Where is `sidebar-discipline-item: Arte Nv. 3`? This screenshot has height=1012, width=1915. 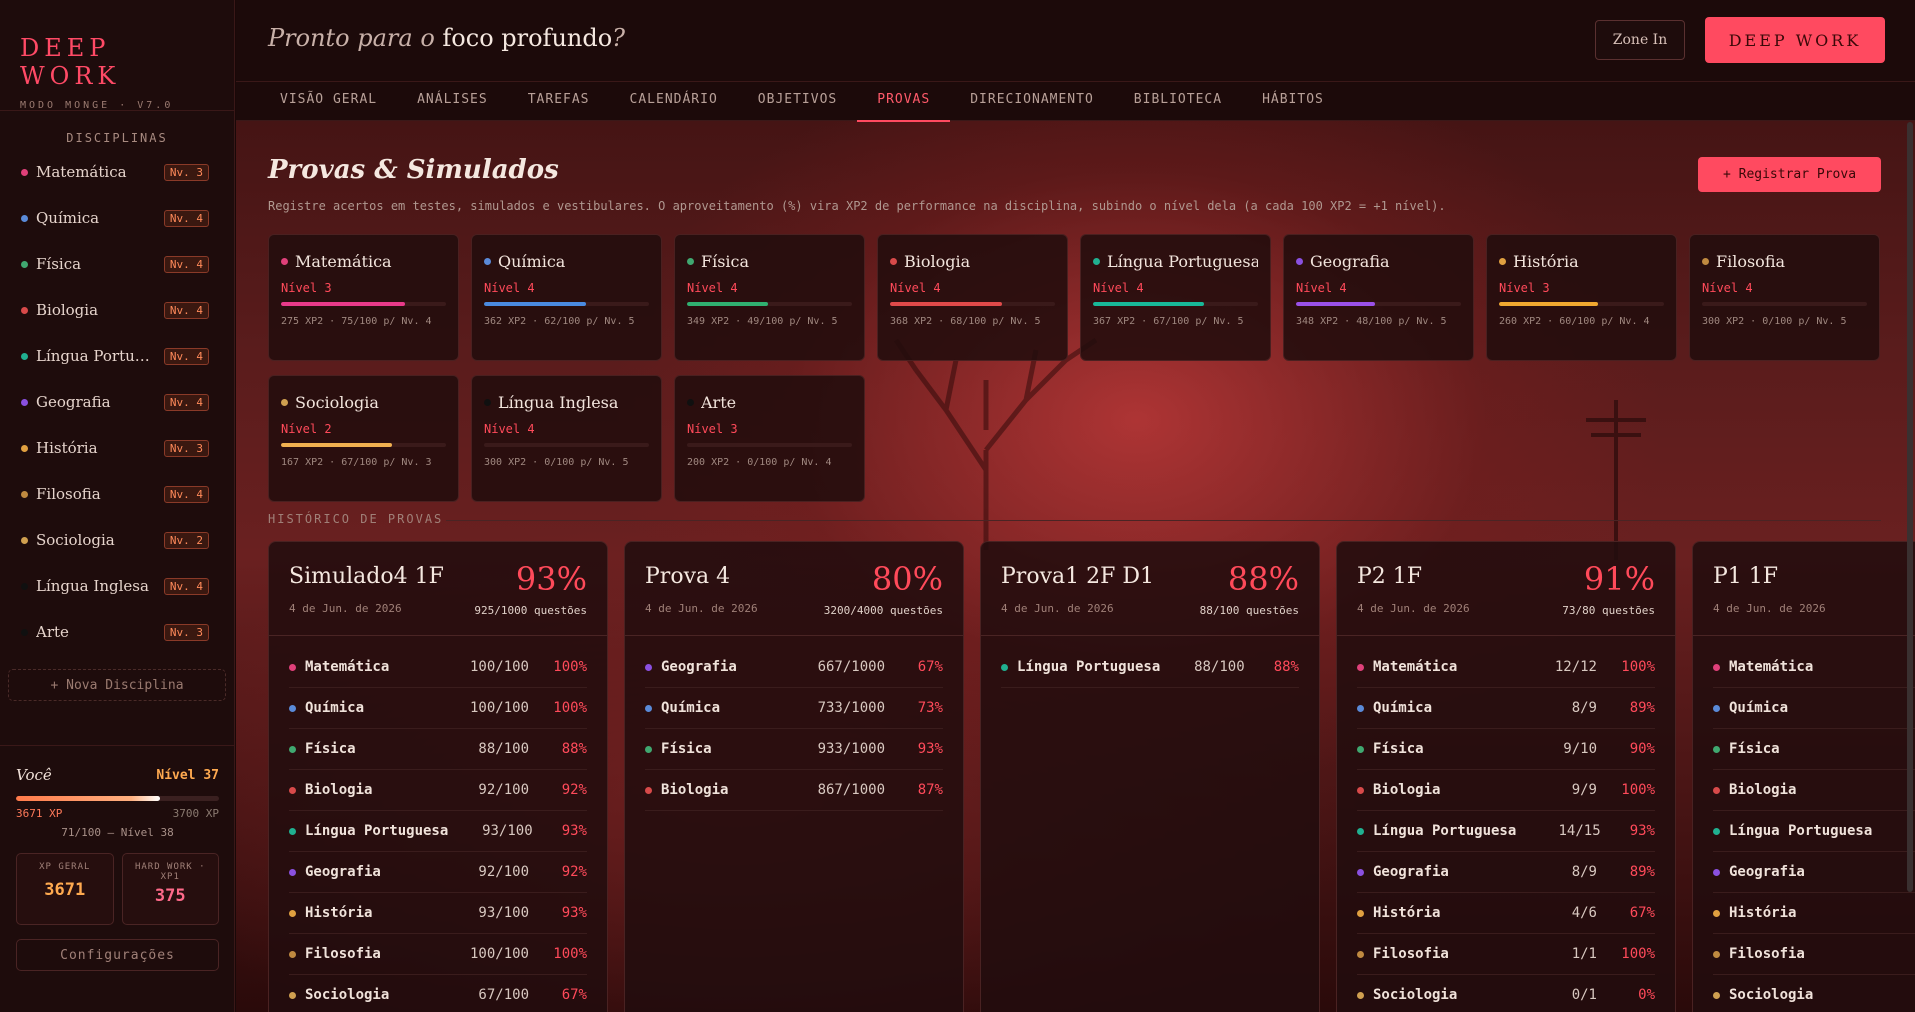 sidebar-discipline-item: Arte Nv. 3 is located at coordinates (117, 632).